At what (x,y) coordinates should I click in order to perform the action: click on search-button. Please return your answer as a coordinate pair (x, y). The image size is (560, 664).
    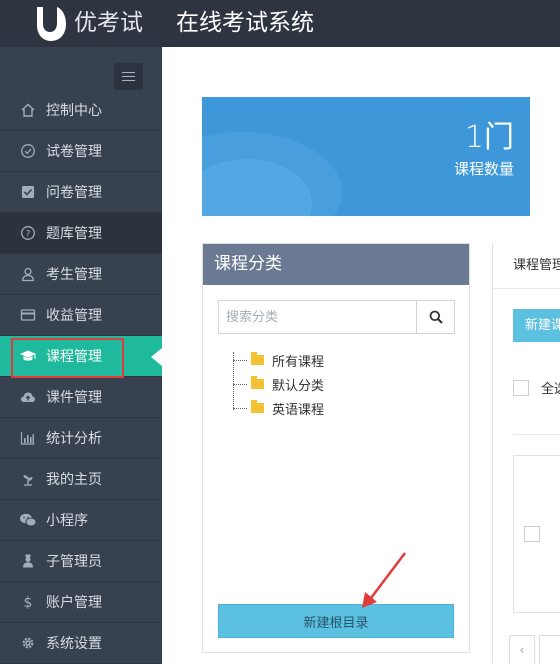
    Looking at the image, I should click on (435, 317).